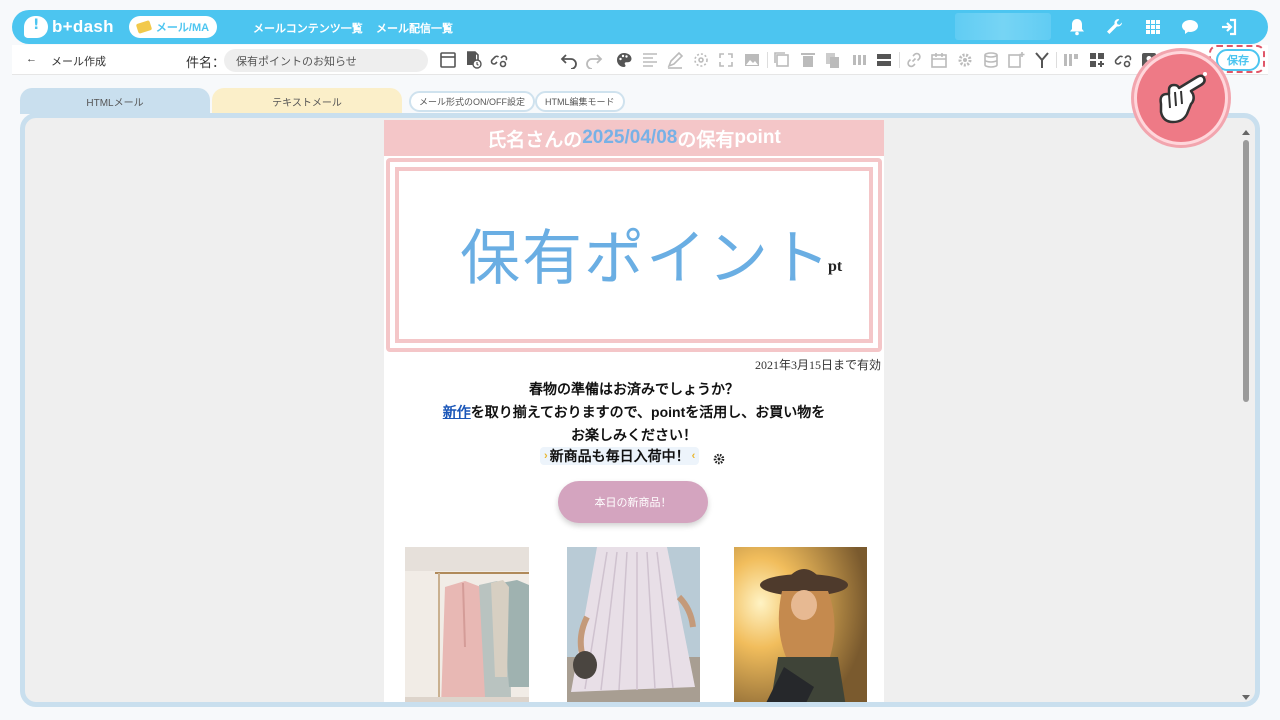  Describe the element at coordinates (1071, 60) in the screenshot. I see `layout-icon` at that location.